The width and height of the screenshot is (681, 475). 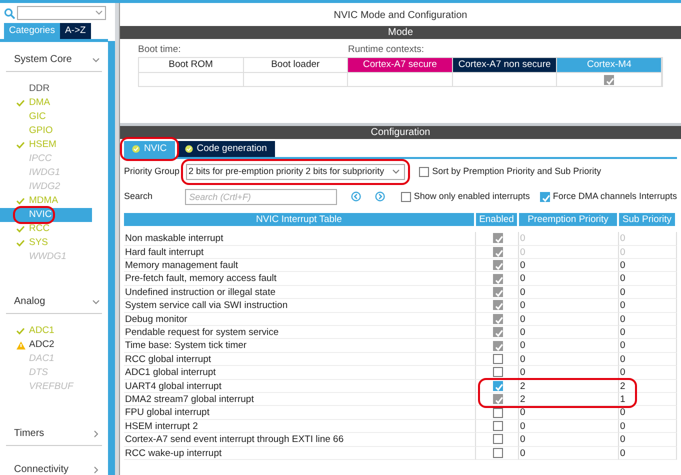 What do you see at coordinates (400, 32) in the screenshot?
I see `section-header: Mode` at bounding box center [400, 32].